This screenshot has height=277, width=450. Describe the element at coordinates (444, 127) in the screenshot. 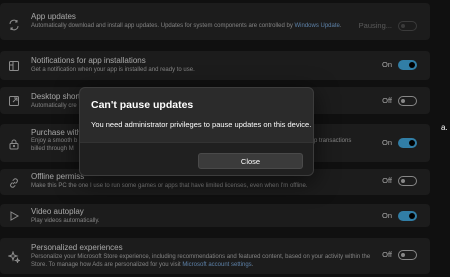

I see `edge-text-fragment: a.` at that location.